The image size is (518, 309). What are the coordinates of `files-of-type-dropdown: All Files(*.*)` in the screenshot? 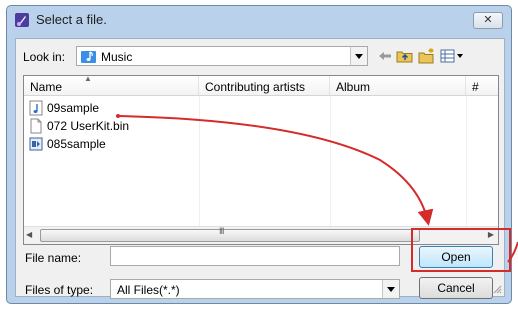 It's located at (255, 289).